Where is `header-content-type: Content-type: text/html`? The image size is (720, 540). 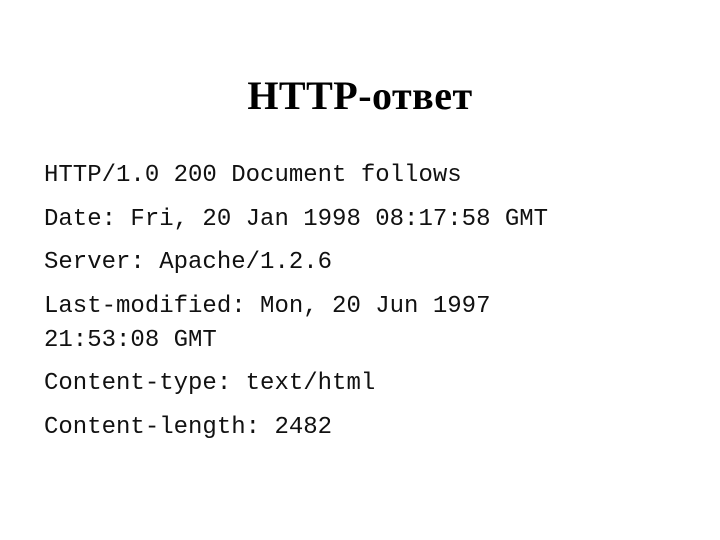 header-content-type: Content-type: text/html is located at coordinates (210, 383).